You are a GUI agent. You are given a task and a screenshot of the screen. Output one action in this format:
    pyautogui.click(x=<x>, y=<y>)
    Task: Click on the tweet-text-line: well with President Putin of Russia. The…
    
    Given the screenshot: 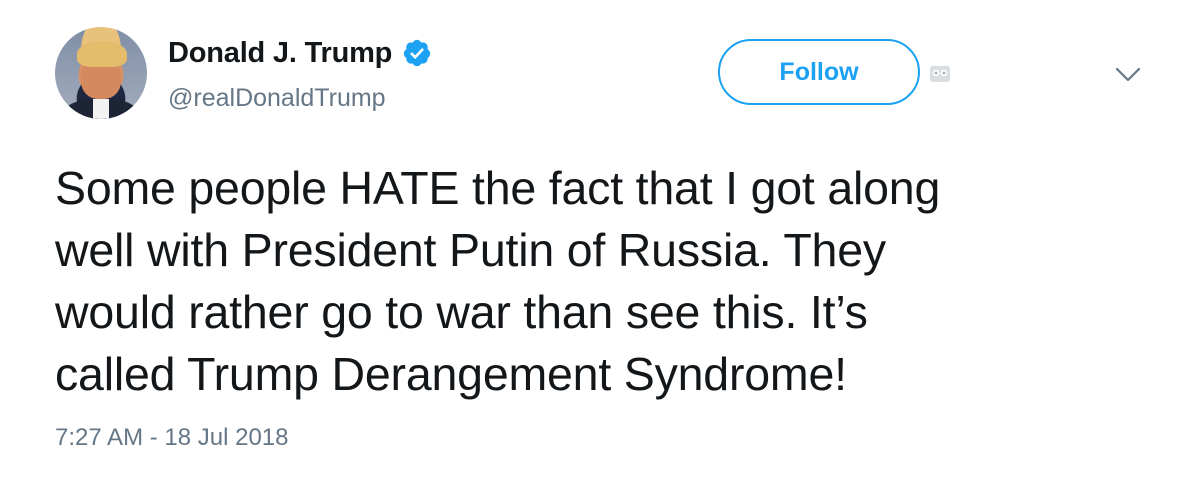 What is the action you would take?
    pyautogui.click(x=470, y=250)
    